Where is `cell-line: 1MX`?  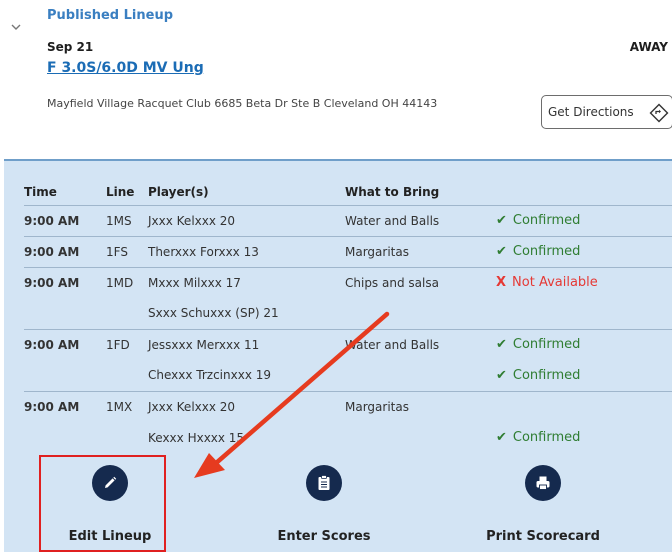 cell-line: 1MX is located at coordinates (119, 406).